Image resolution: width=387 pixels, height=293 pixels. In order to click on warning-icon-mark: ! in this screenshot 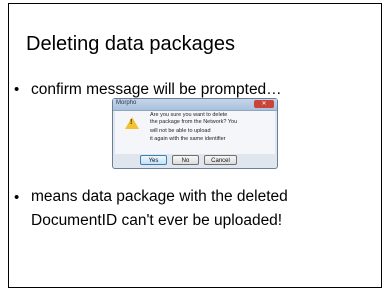, I will do `click(131, 122)`.